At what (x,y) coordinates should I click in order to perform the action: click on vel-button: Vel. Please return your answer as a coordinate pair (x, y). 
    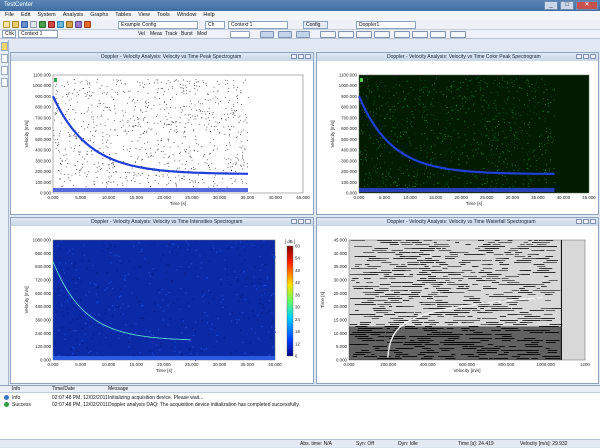
    Looking at the image, I should click on (141, 34).